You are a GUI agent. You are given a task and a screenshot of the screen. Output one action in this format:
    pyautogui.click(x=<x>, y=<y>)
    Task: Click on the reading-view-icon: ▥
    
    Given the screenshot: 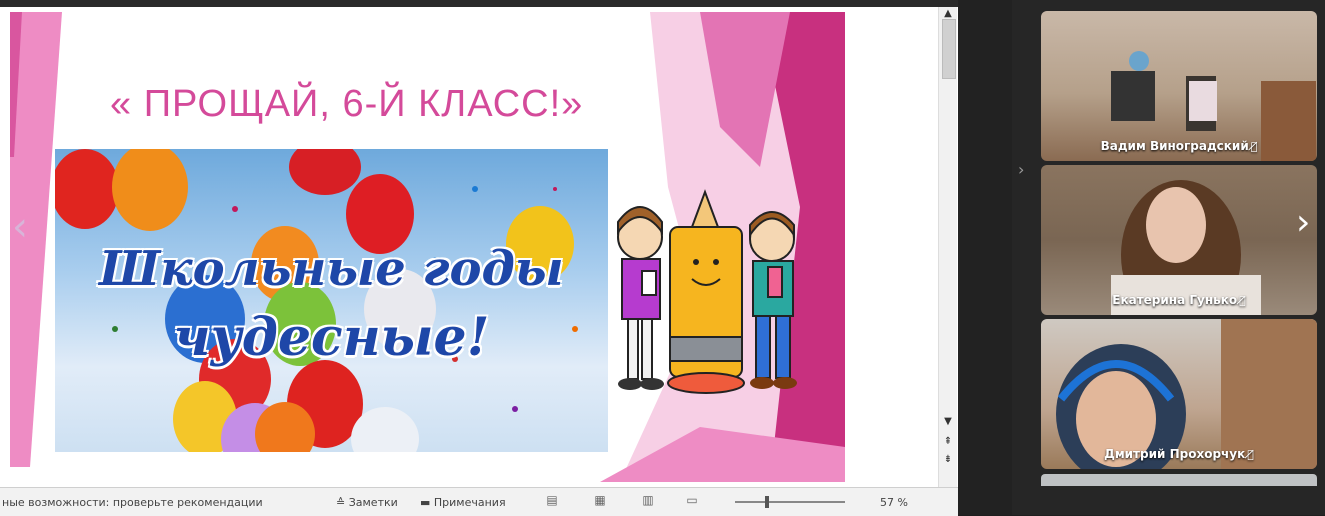 What is the action you would take?
    pyautogui.click(x=648, y=501)
    